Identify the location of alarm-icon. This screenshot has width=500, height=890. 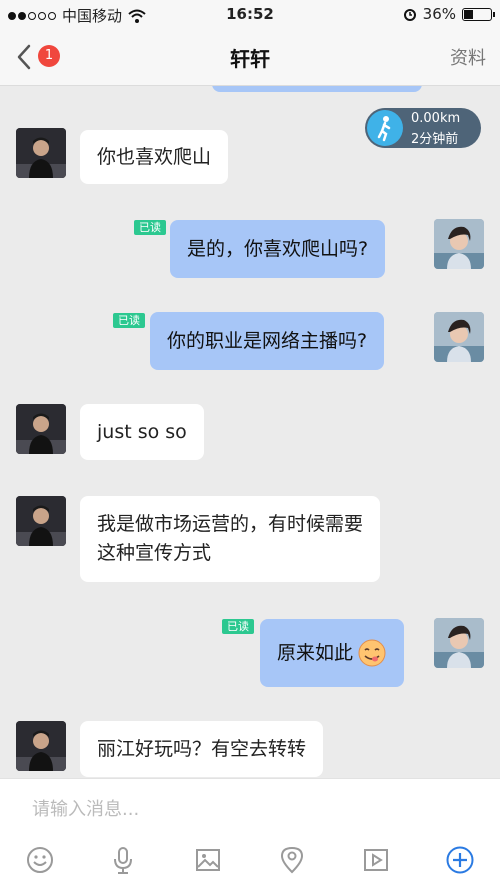
(409, 15).